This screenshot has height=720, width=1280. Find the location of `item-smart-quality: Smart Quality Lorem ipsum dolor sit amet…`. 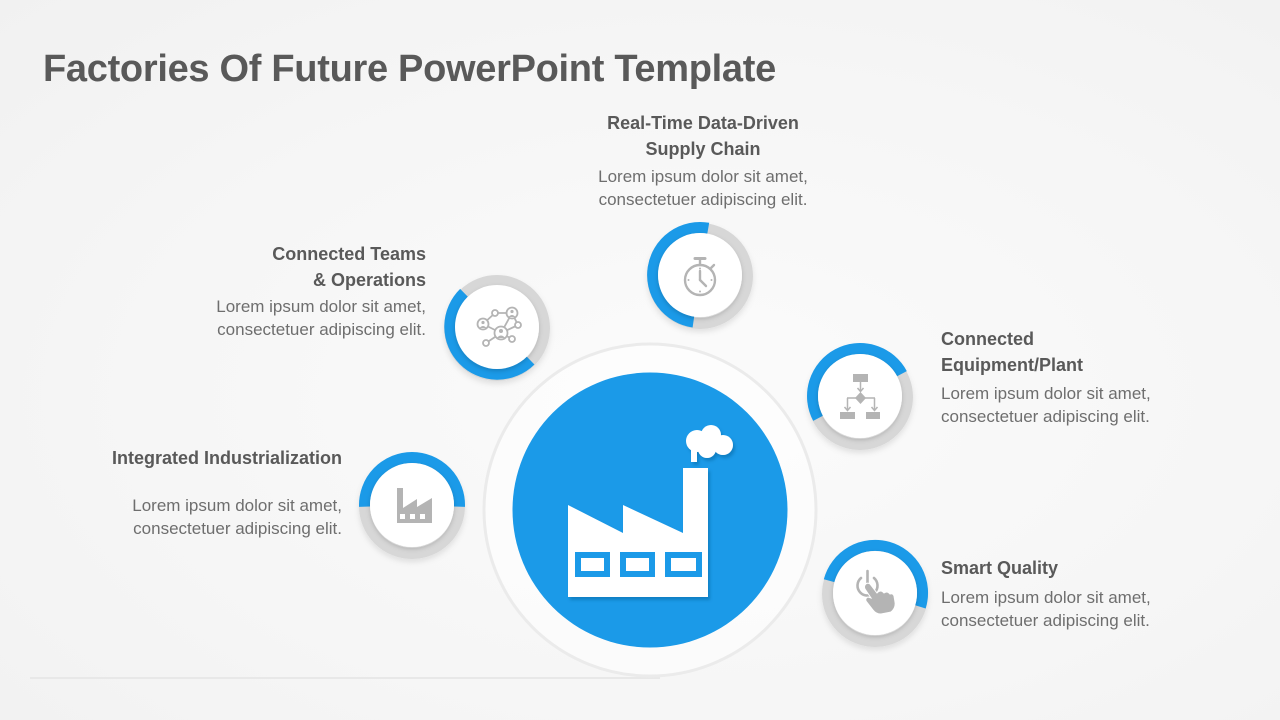

item-smart-quality: Smart Quality Lorem ipsum dolor sit amet… is located at coordinates (1071, 593).